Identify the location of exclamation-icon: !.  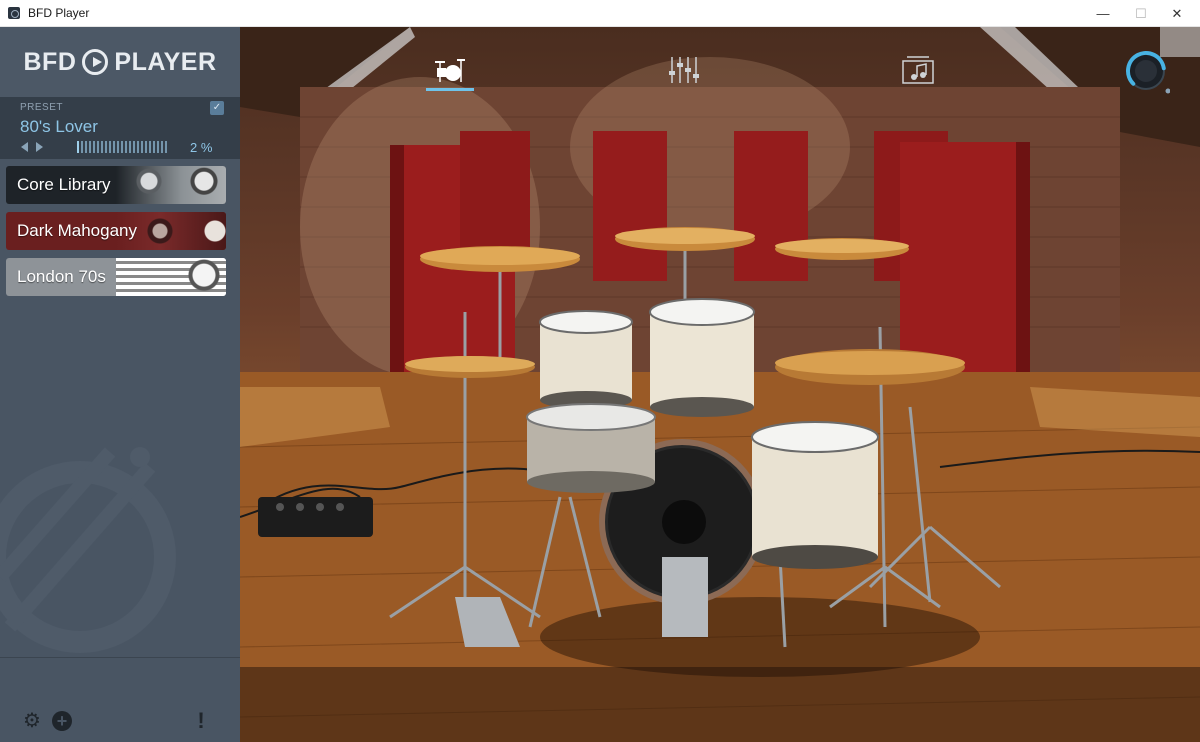
(201, 721).